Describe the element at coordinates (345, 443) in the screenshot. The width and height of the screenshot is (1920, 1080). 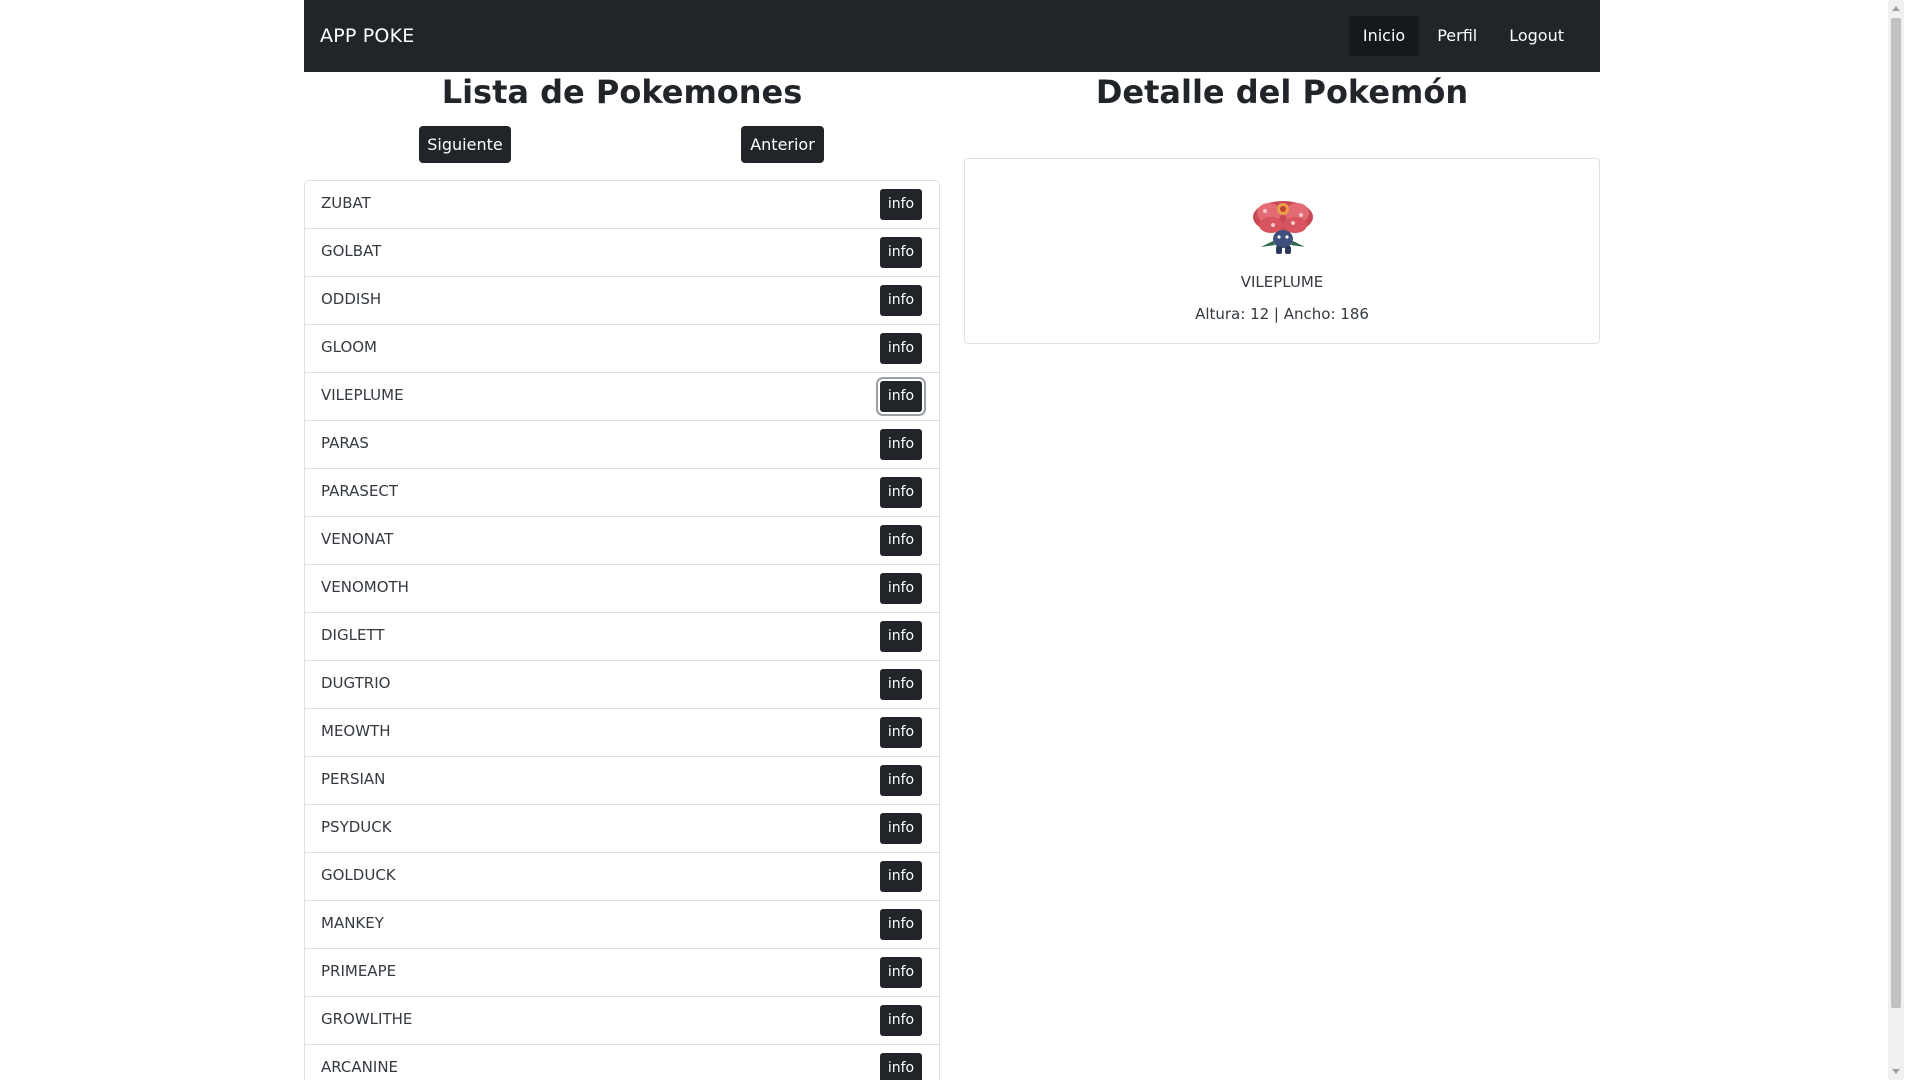
I see `pokemon-list-name: PARAS` at that location.